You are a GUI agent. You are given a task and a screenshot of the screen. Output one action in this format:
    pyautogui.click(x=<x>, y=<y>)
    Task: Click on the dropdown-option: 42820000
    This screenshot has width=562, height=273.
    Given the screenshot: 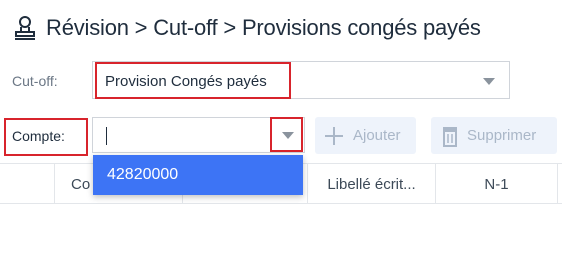 What is the action you would take?
    pyautogui.click(x=142, y=175)
    